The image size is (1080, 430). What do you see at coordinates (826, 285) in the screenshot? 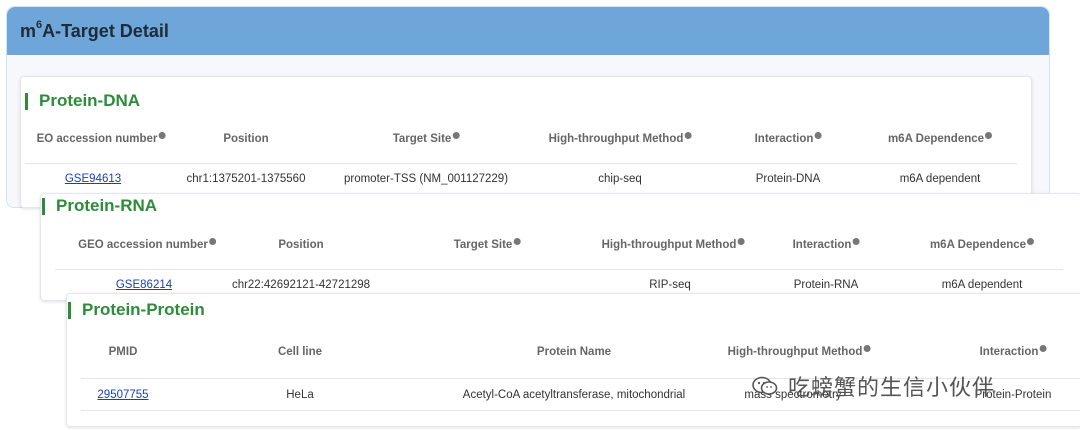
I see `interaction-cell: Protein-RNA` at bounding box center [826, 285].